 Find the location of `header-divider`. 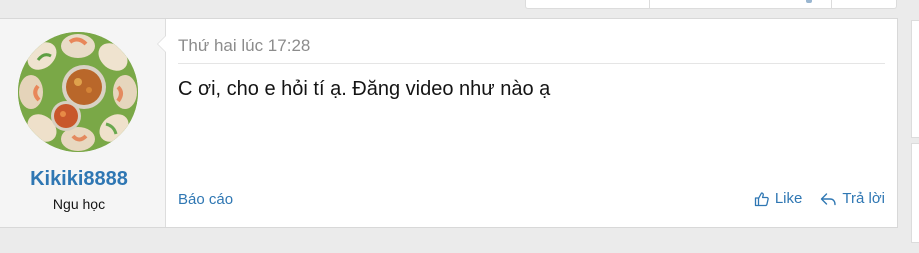

header-divider is located at coordinates (531, 63).